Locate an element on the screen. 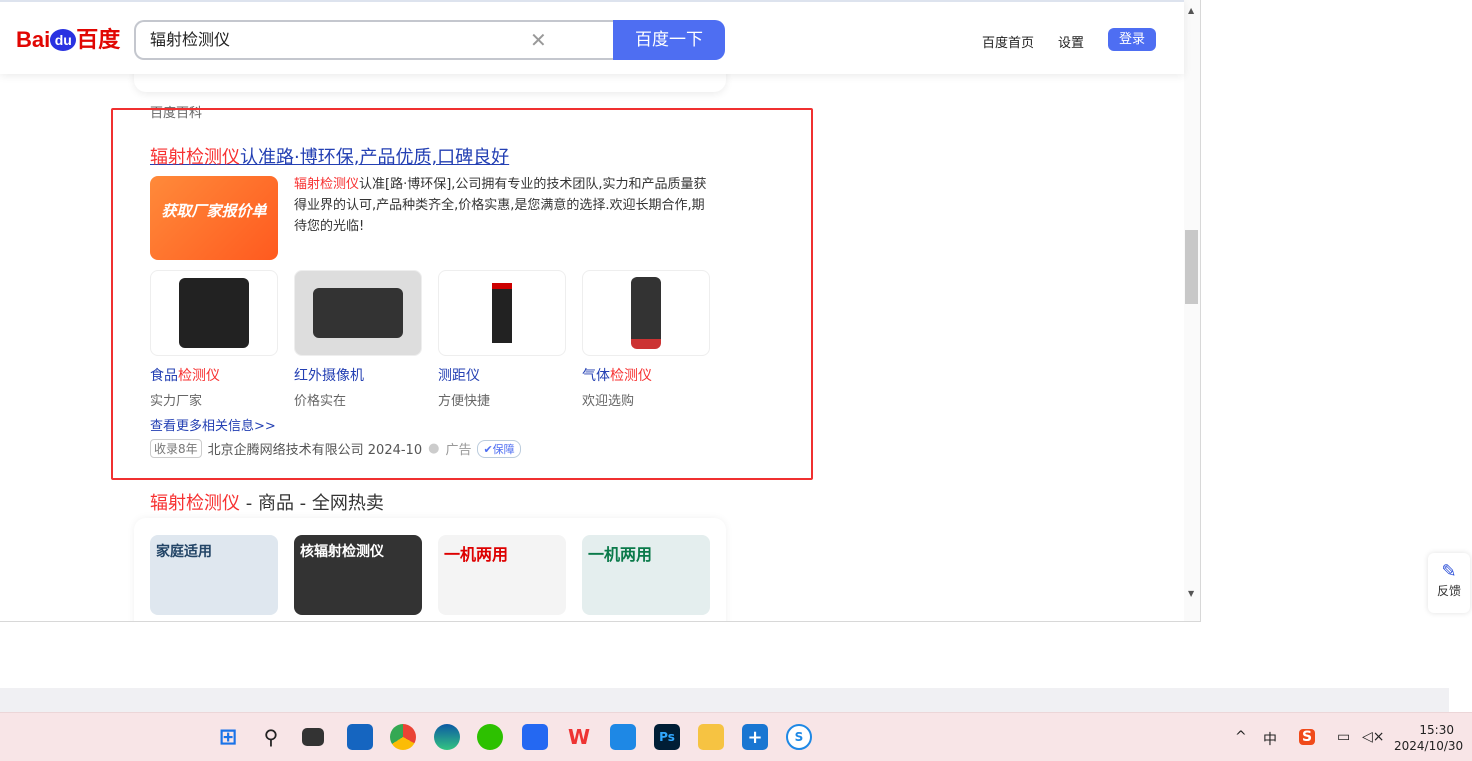 Image resolution: width=1472 pixels, height=761 pixels. show-hidden-icons: ^ is located at coordinates (1241, 737).